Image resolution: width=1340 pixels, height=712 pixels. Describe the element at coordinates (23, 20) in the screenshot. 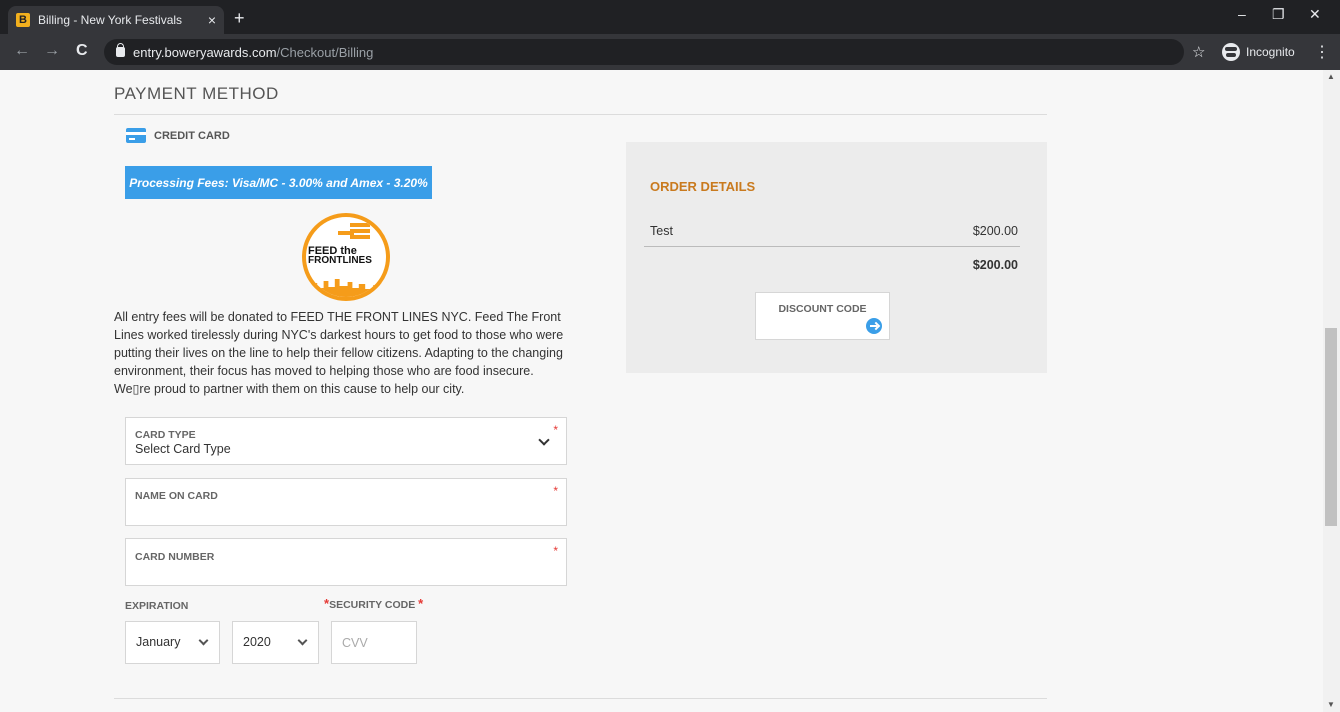

I see `site-favicon-icon: B` at that location.